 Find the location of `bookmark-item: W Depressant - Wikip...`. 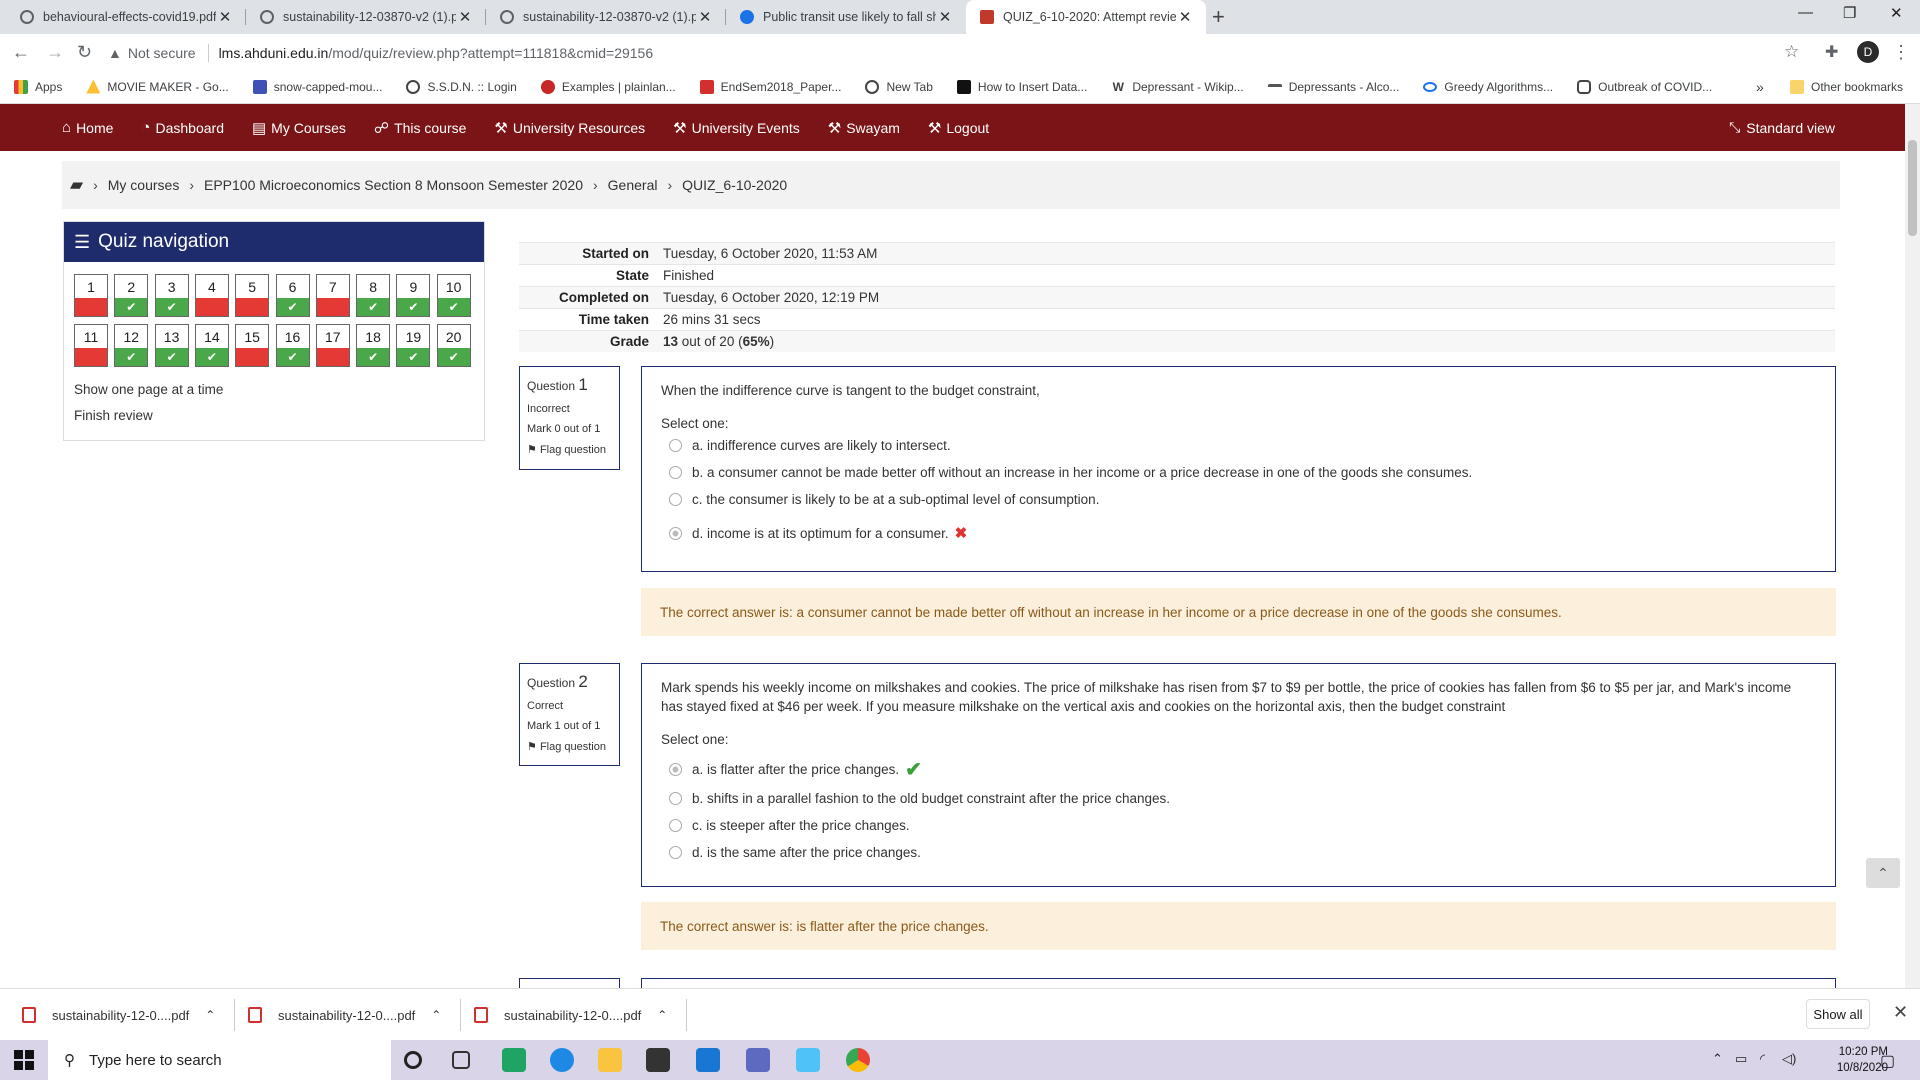

bookmark-item: W Depressant - Wikip... is located at coordinates (1177, 87).